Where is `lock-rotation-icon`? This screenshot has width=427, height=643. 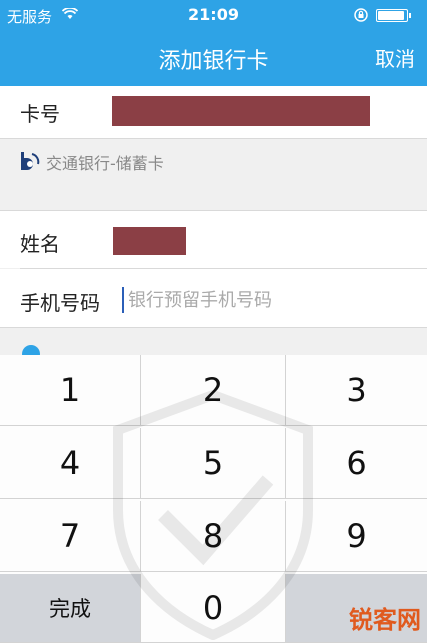
lock-rotation-icon is located at coordinates (361, 15).